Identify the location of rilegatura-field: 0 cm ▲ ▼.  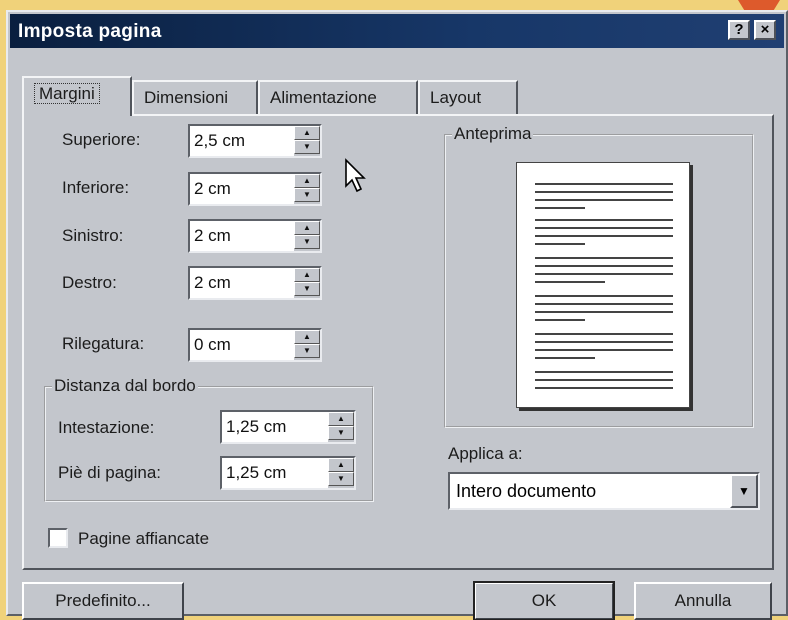
(255, 345).